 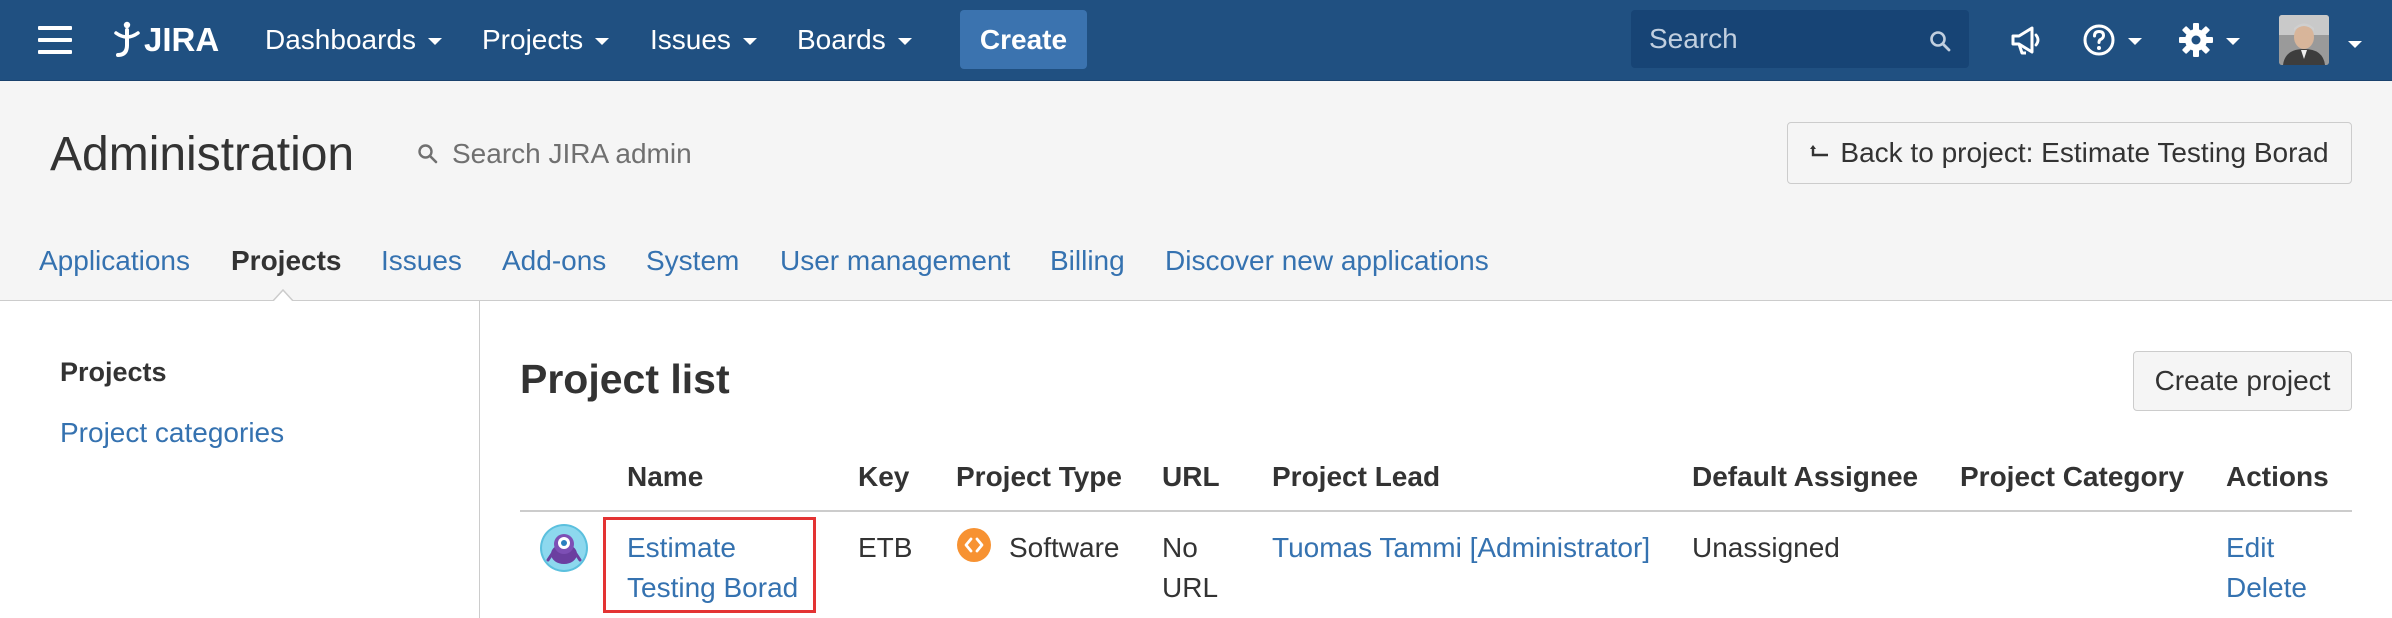 I want to click on project-type: Software, so click(x=1064, y=547).